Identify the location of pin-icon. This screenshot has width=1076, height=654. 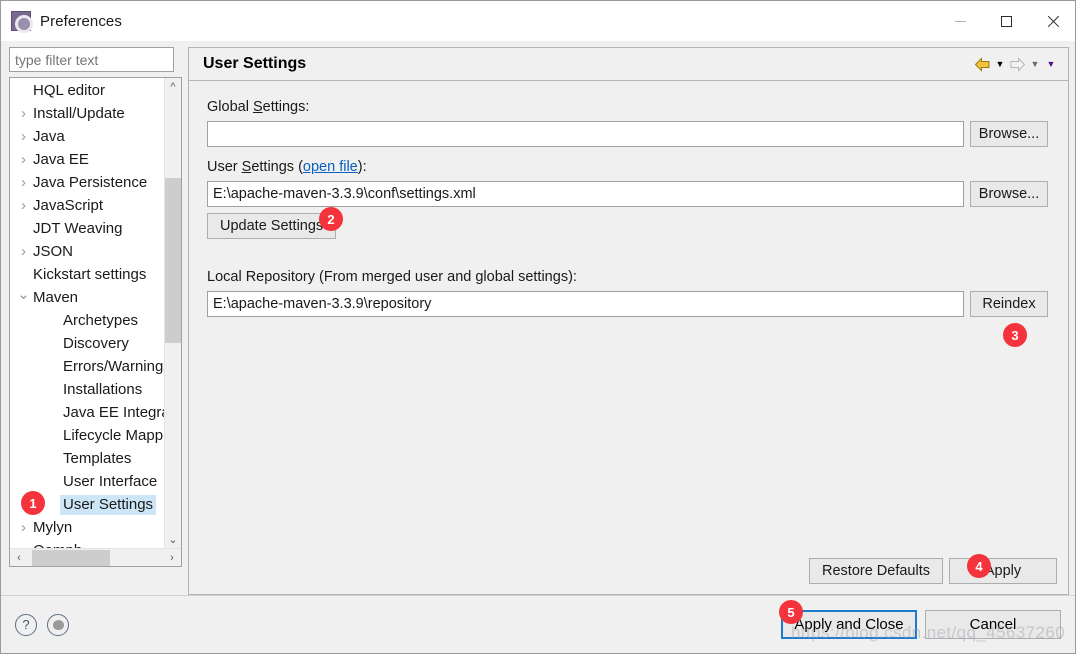
(58, 624).